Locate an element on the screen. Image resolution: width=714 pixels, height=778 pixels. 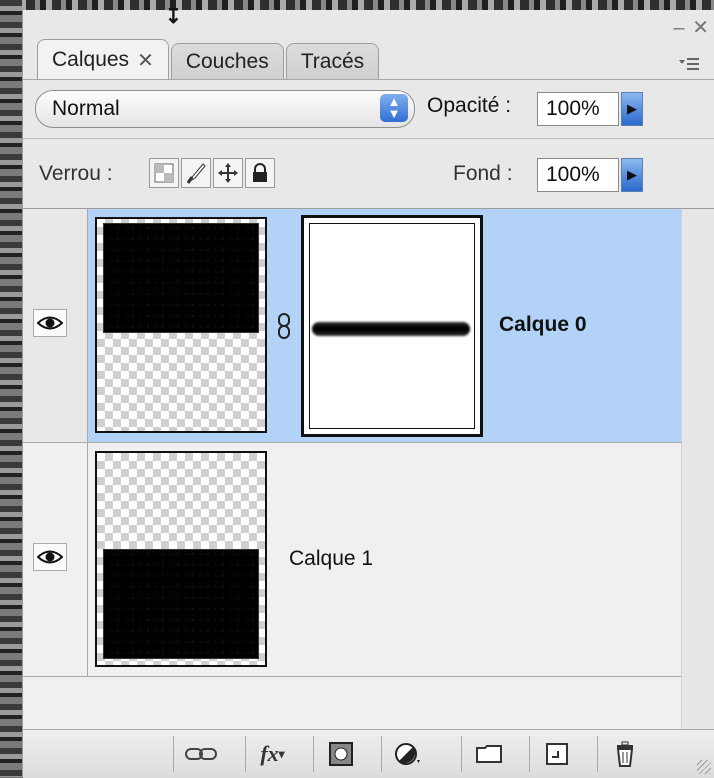
layer-name: Calque 1 is located at coordinates (331, 559).